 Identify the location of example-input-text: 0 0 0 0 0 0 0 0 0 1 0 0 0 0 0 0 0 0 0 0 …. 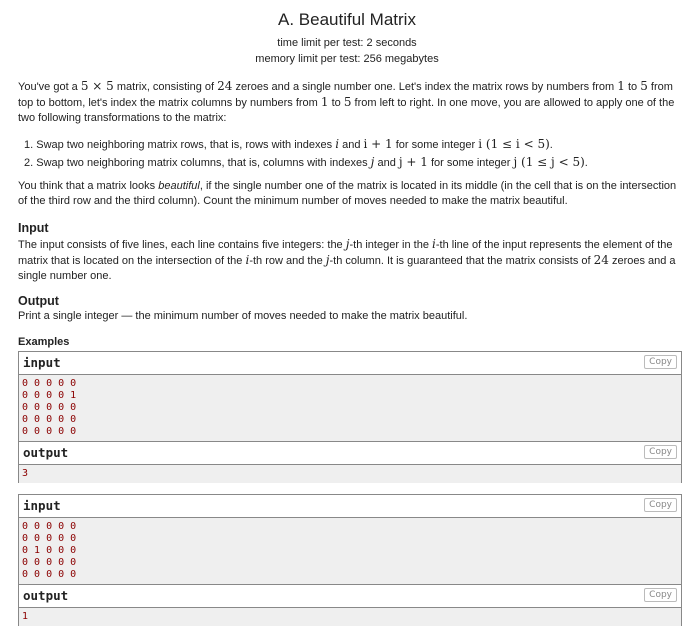
(350, 408).